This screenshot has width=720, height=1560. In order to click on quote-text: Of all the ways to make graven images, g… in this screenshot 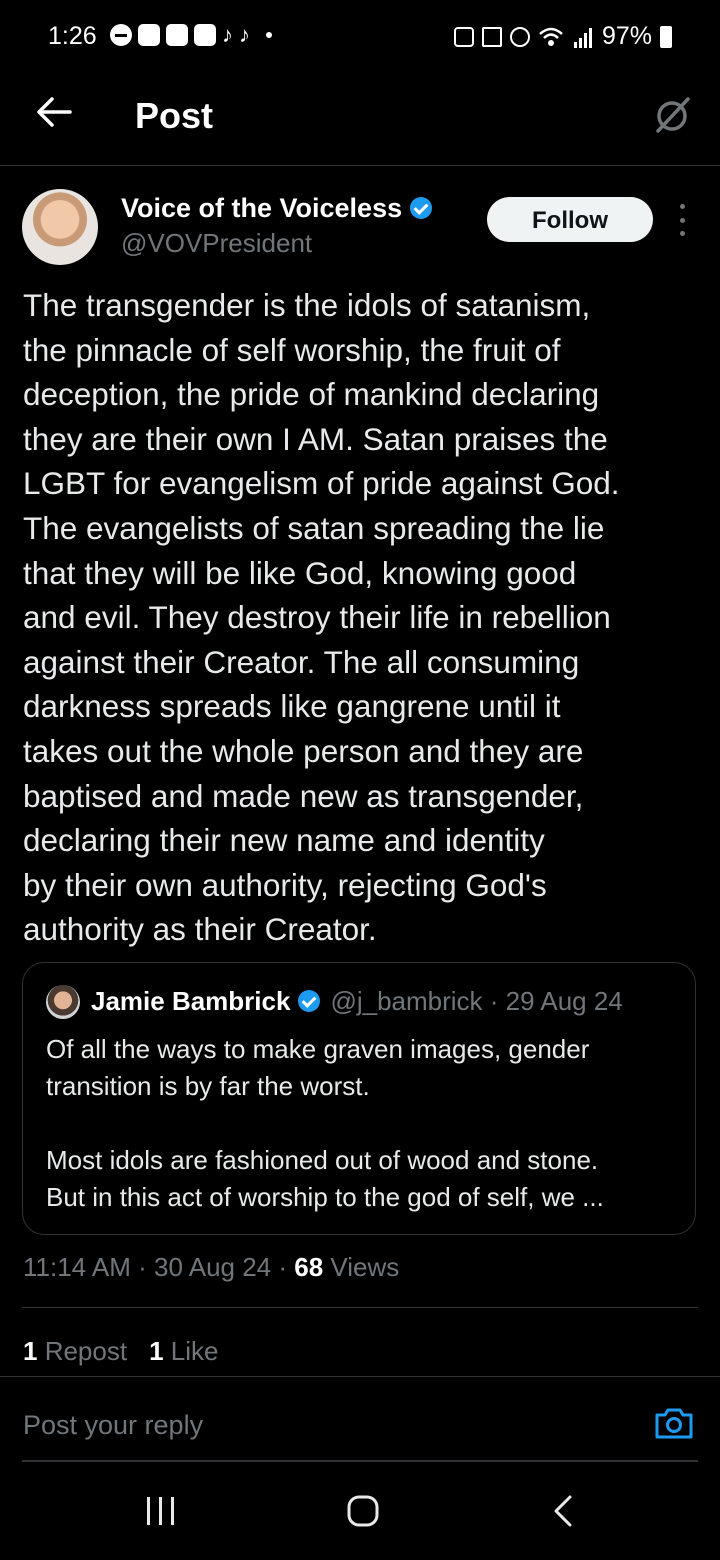, I will do `click(325, 1123)`.